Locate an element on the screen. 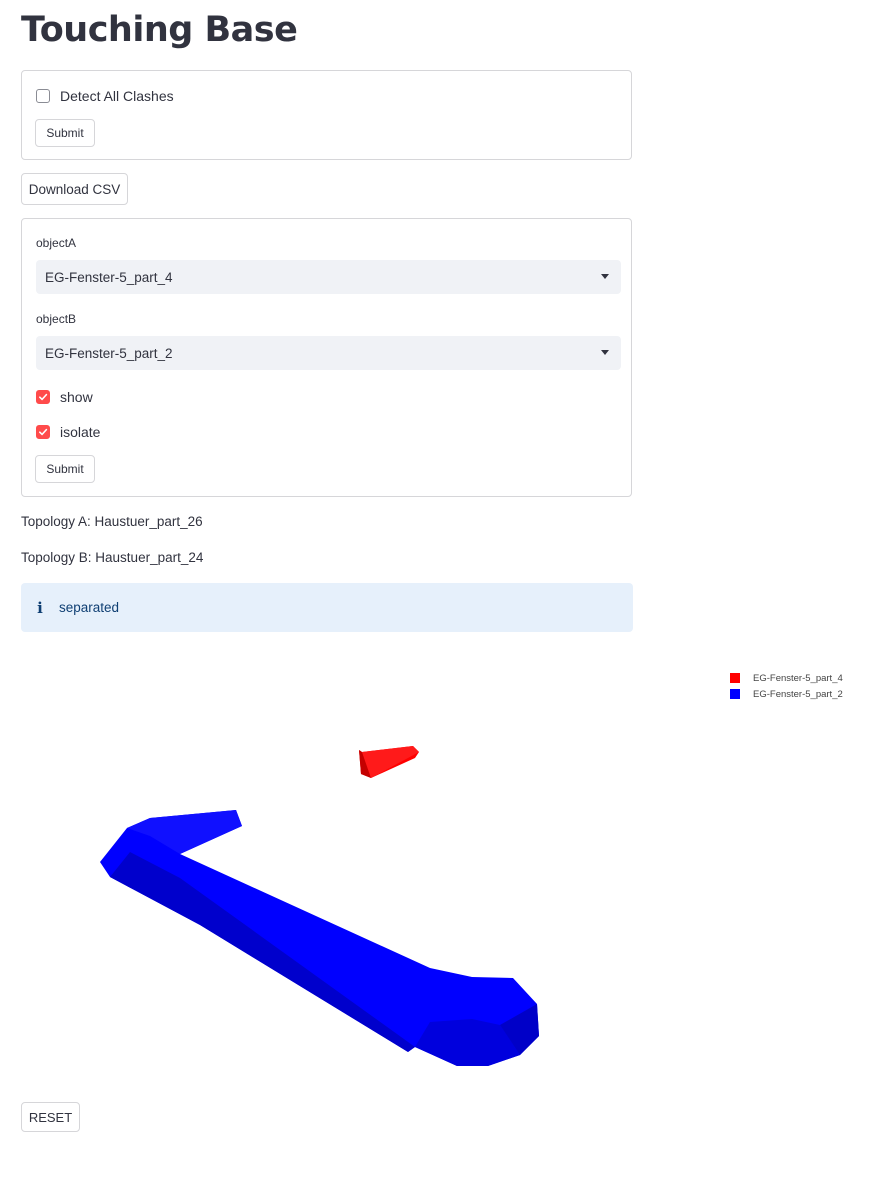 This screenshot has width=882, height=1200. topology-b-text: Topology B: Haustuer_part_24 is located at coordinates (112, 557).